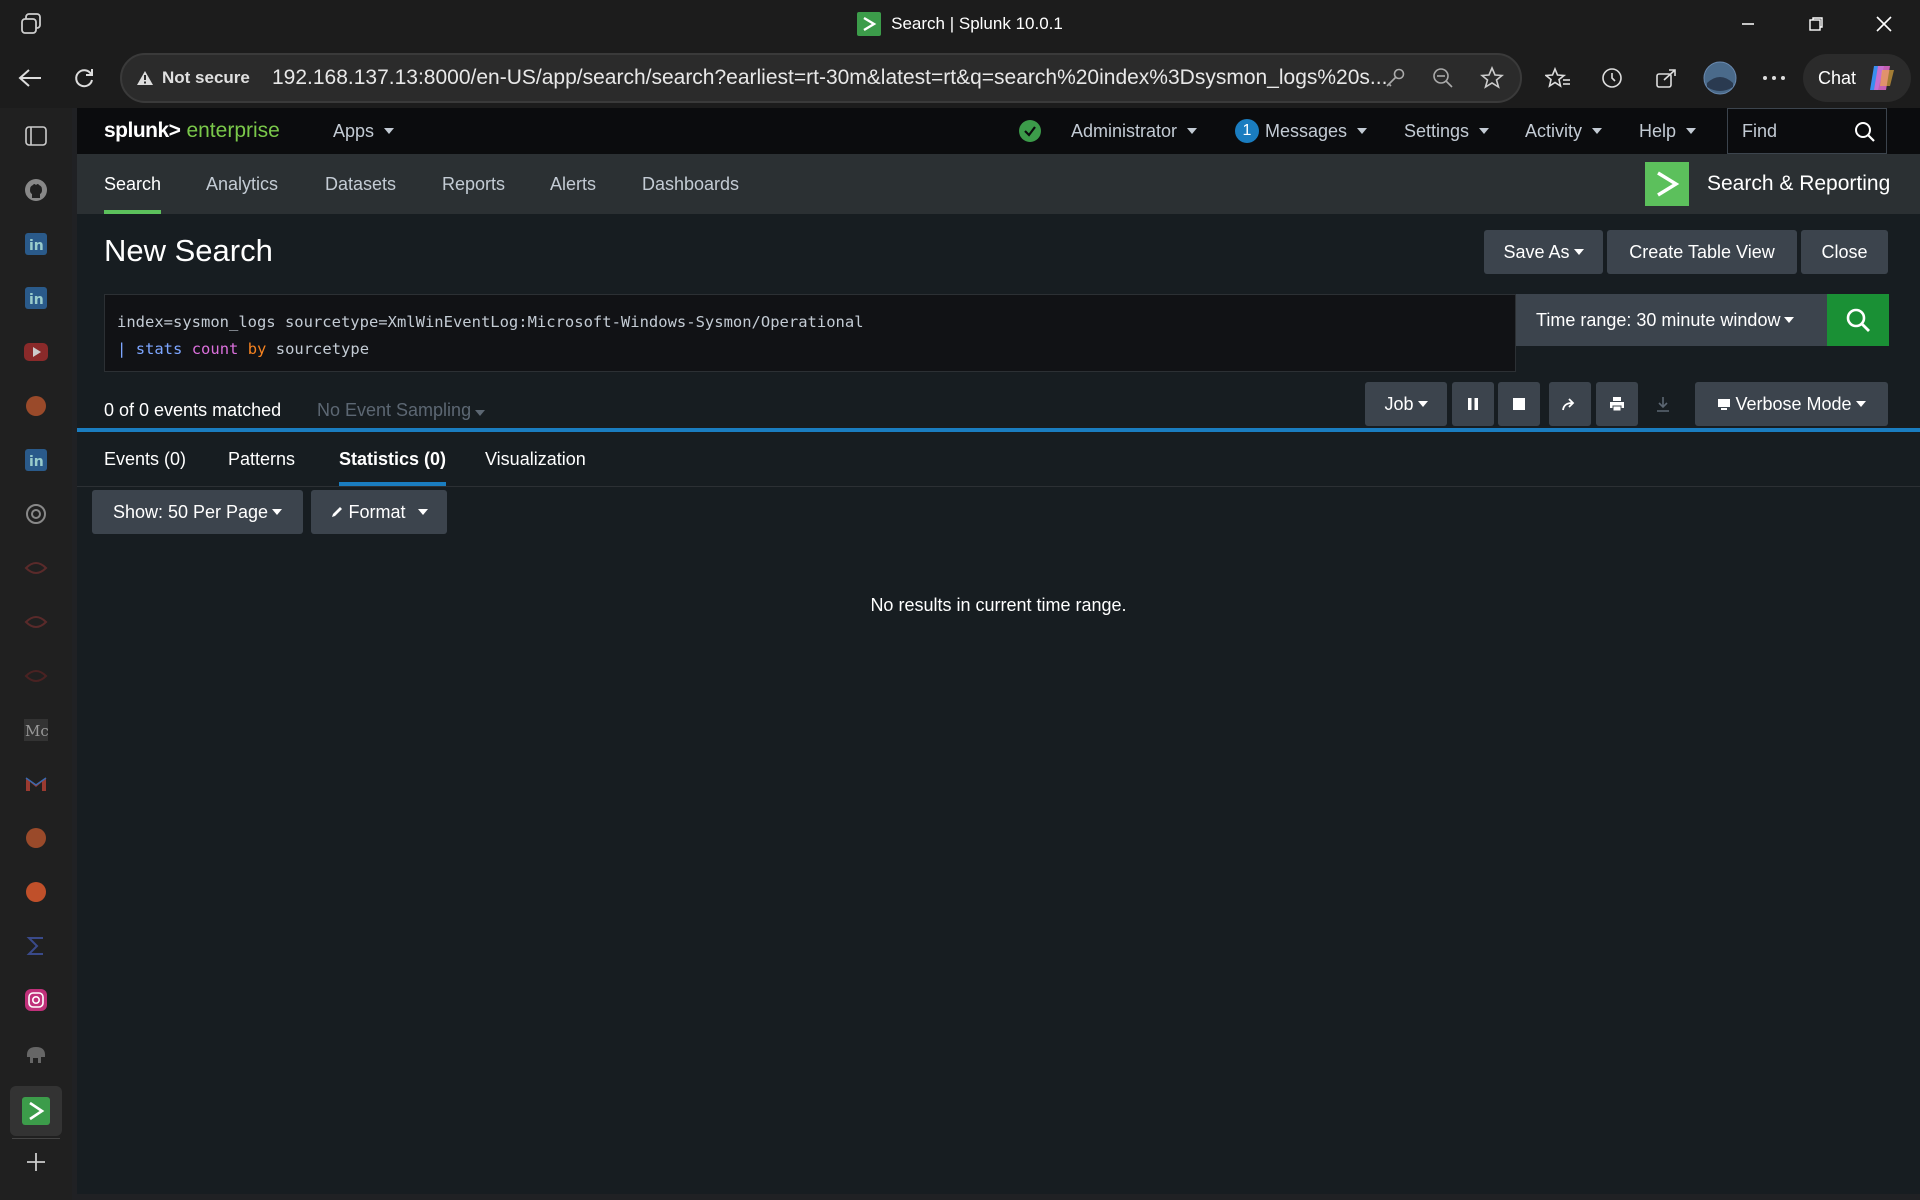 The height and width of the screenshot is (1200, 1920). I want to click on splunk-logo: splunk> enterprise, so click(192, 131).